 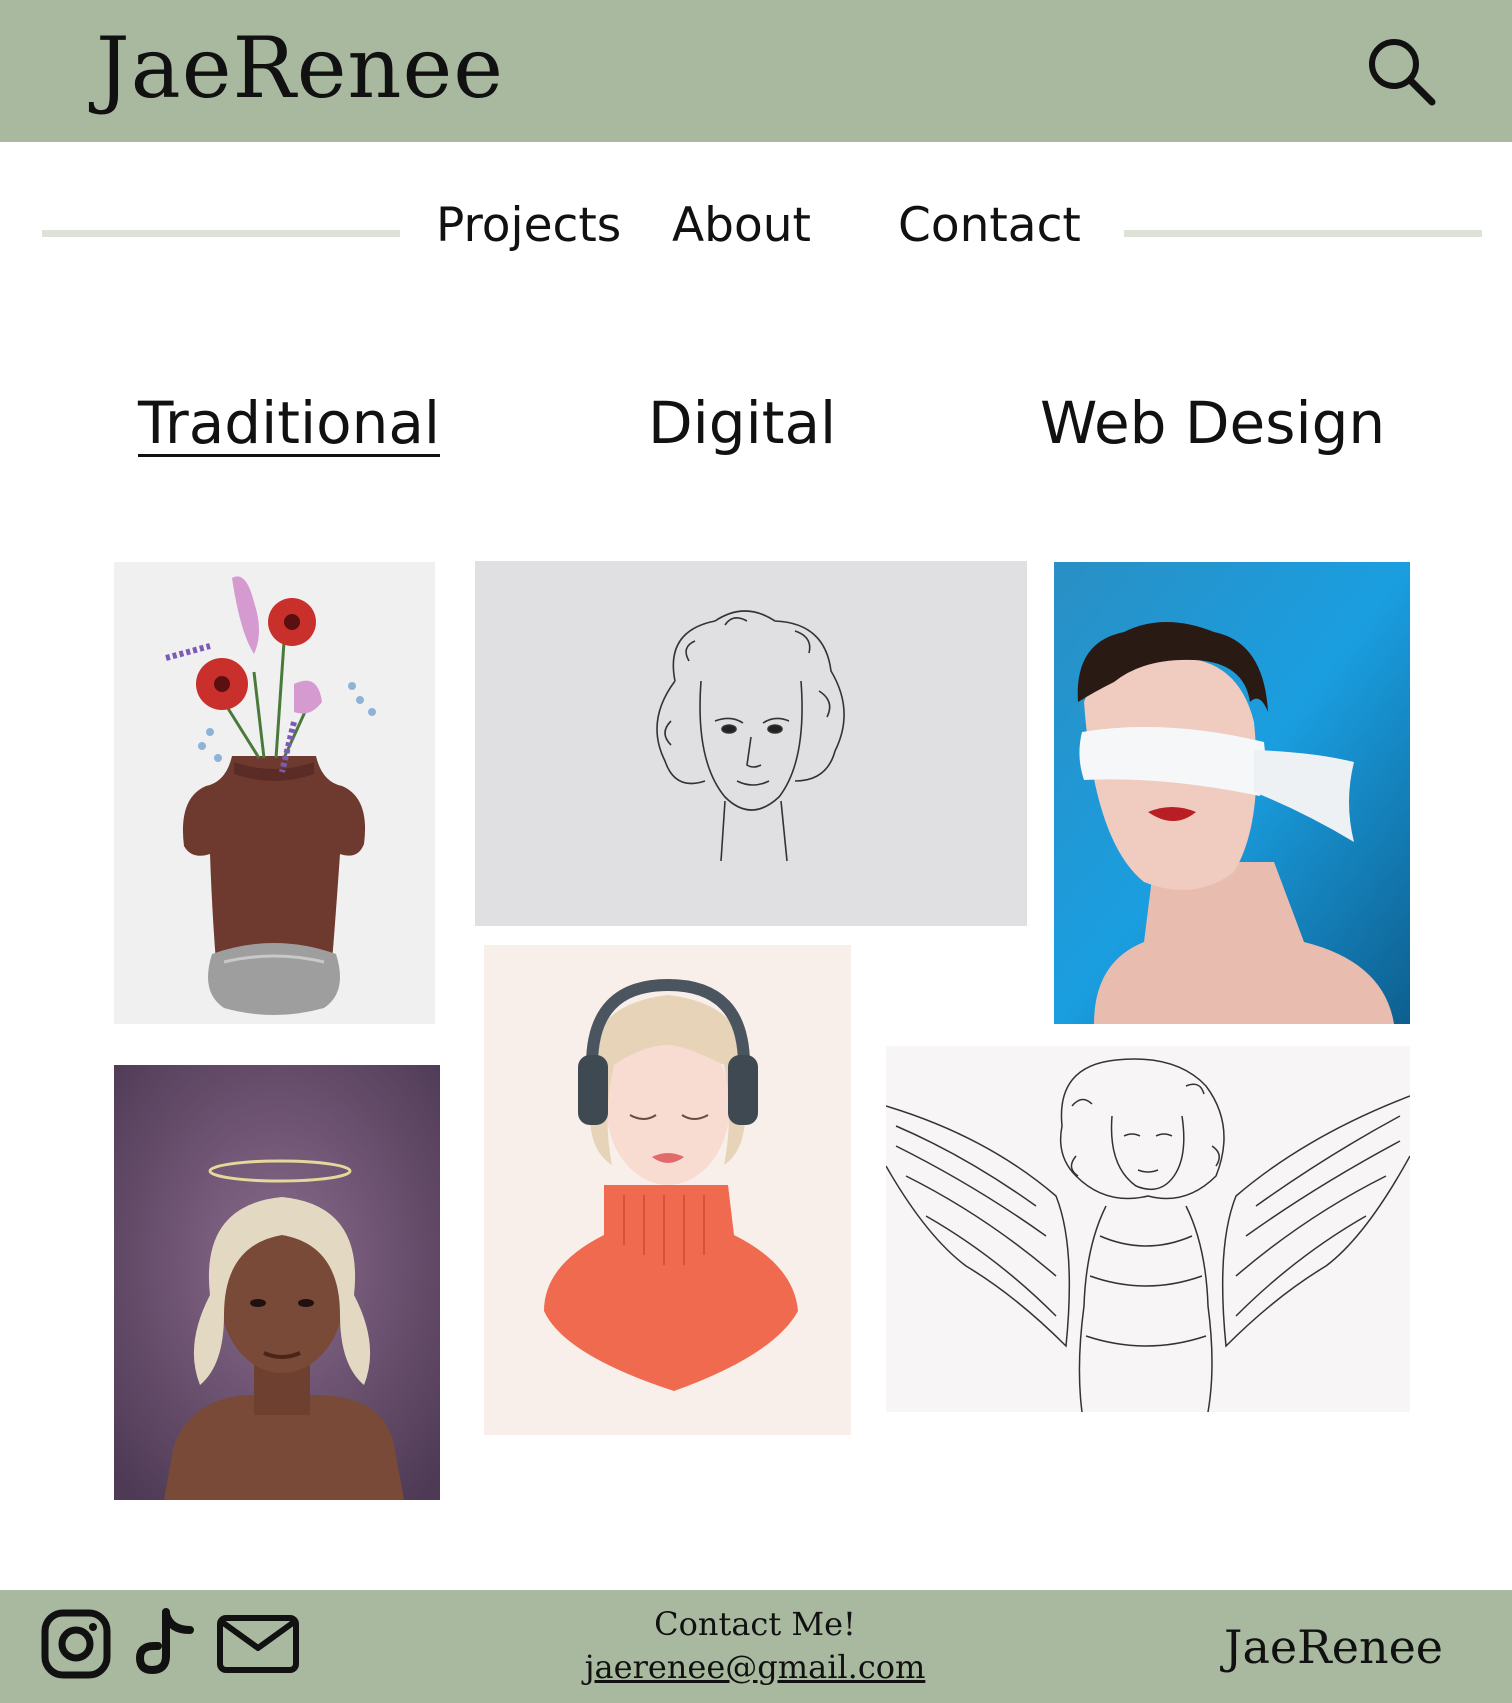 I want to click on artwork-curly-hair-sketch, so click(x=751, y=743).